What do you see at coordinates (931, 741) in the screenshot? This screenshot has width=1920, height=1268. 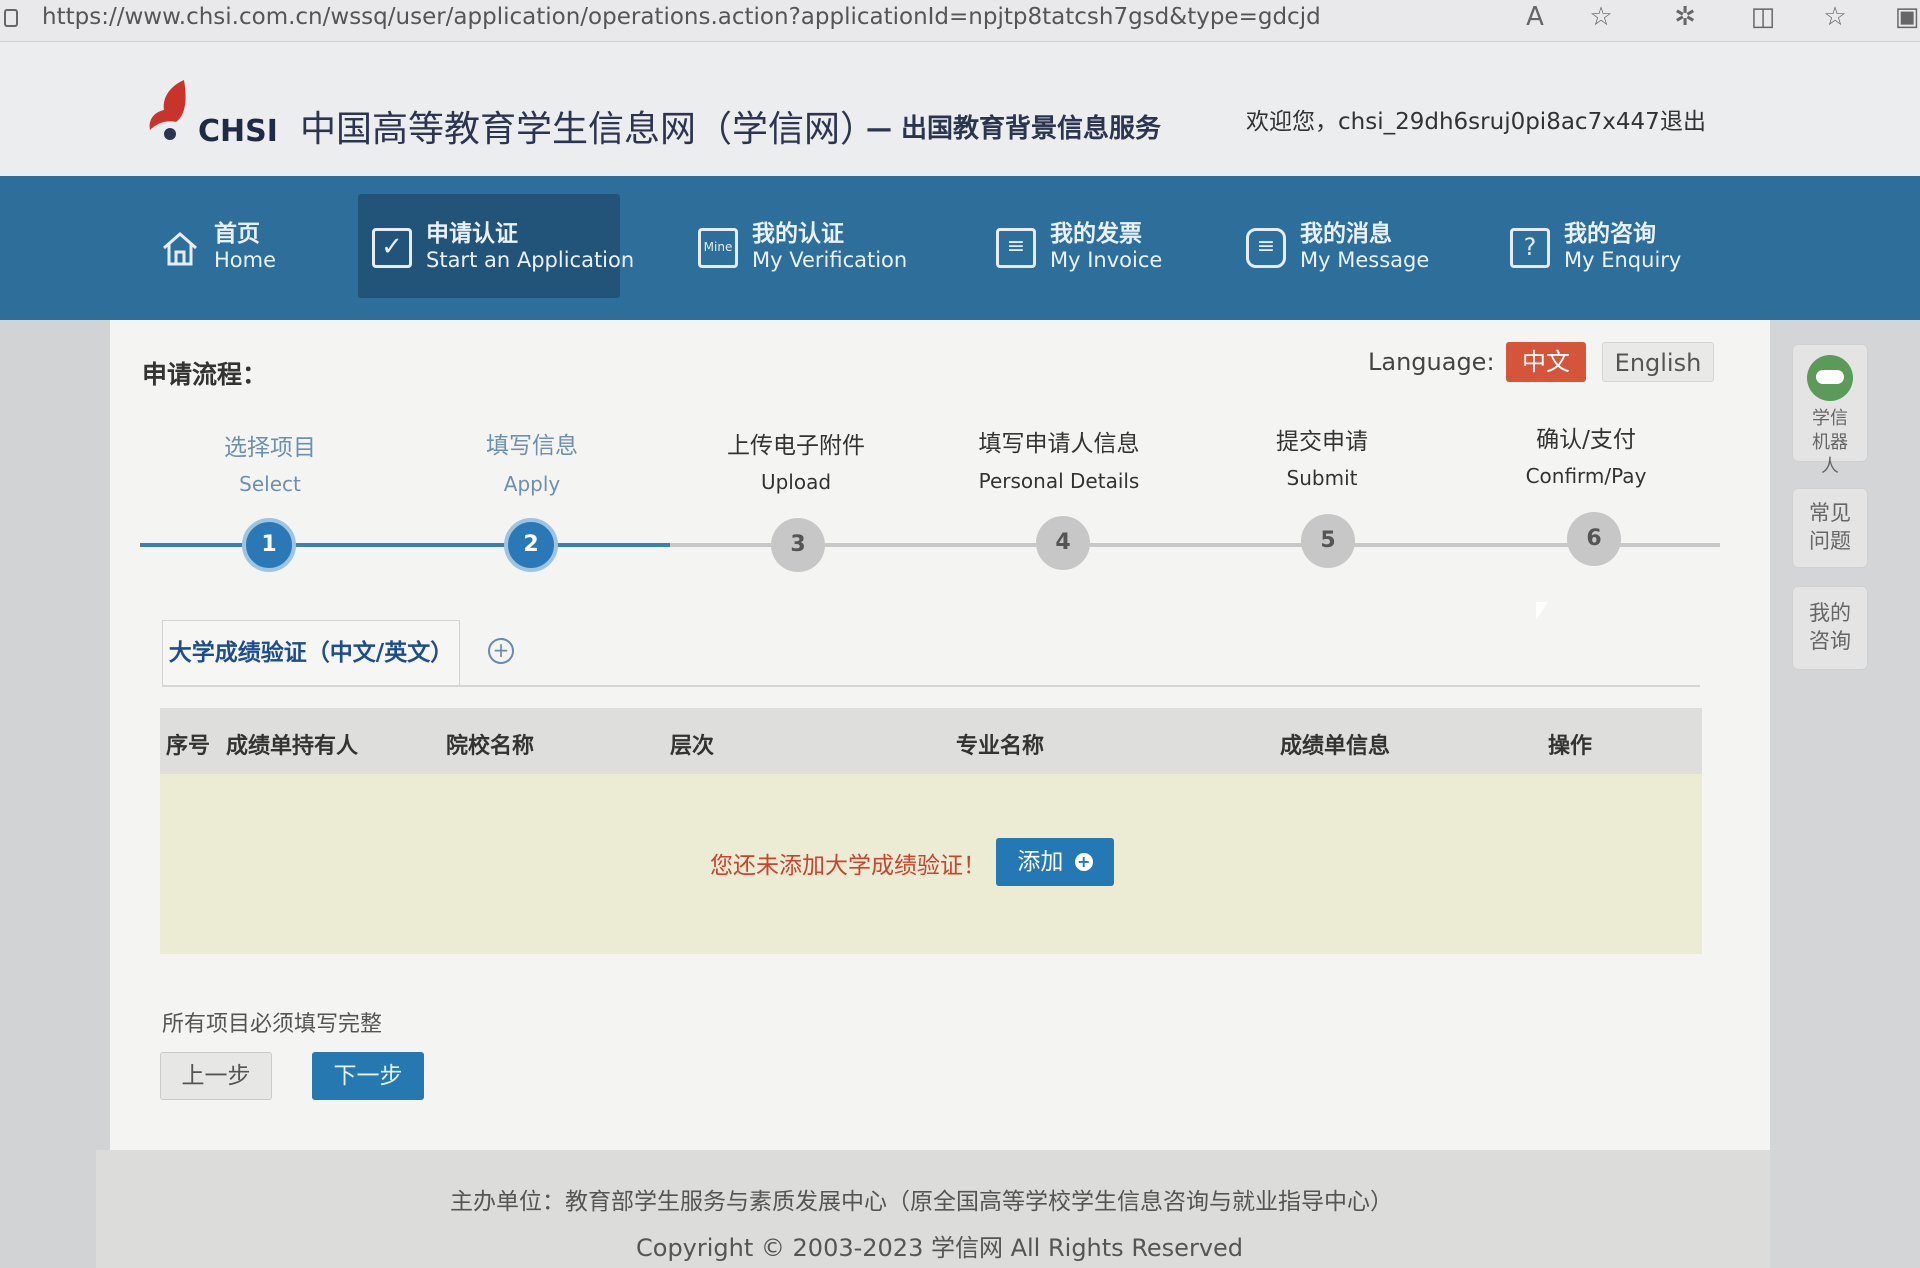 I see `table-header: 序号 成绩单持有人 院校名称 层次 专业名称 成绩单信息 操作` at bounding box center [931, 741].